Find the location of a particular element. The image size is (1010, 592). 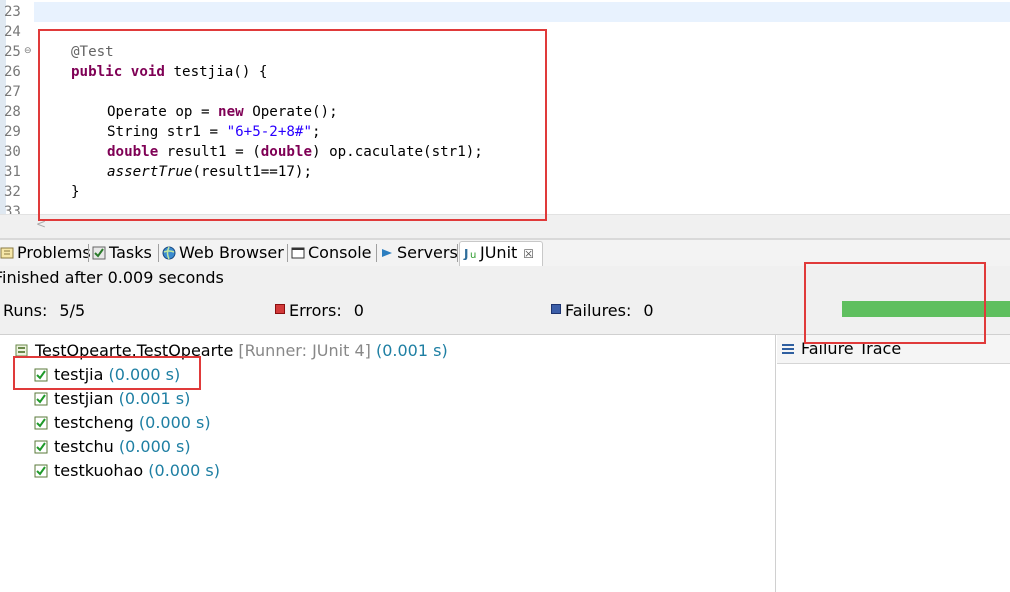

tree-test-item: testkuohao (0.000 s) is located at coordinates (127, 471).